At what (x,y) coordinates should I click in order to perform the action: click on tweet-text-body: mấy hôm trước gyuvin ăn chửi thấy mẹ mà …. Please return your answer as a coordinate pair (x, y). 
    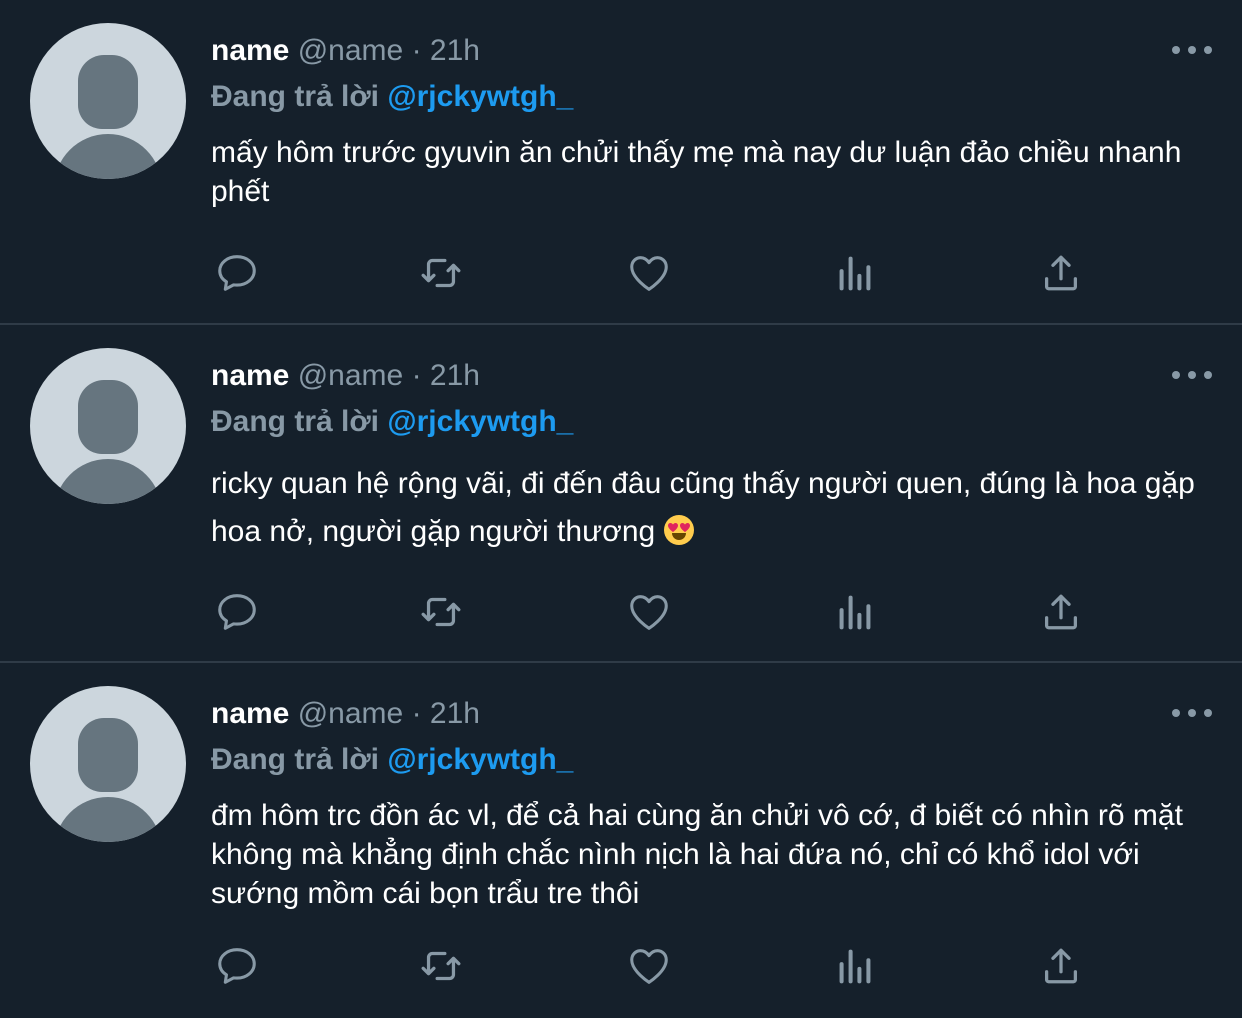
    Looking at the image, I should click on (696, 172).